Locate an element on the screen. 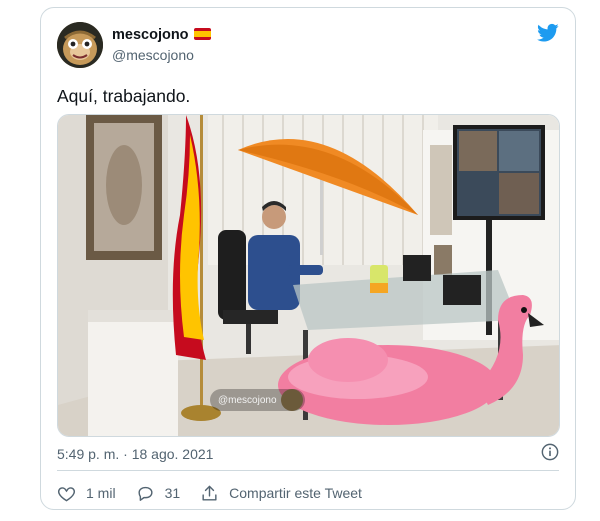 This screenshot has height=521, width=600. image-watermark: @mescojono is located at coordinates (257, 400).